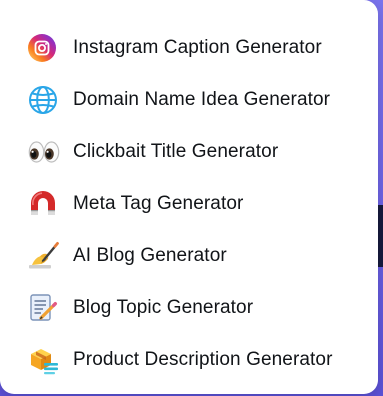  I want to click on menu-item-product-description-generator: Product Description Generator, so click(180, 360).